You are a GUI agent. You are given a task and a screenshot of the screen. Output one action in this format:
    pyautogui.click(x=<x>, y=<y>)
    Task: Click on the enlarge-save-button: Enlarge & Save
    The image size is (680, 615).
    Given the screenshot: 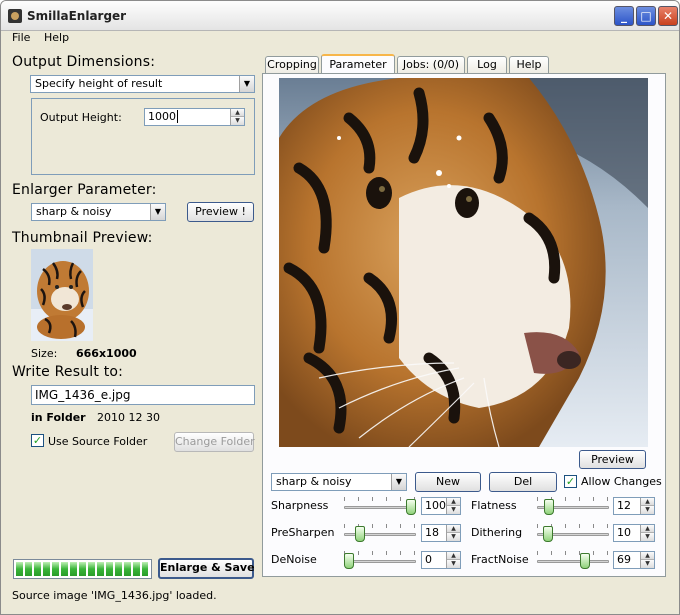 What is the action you would take?
    pyautogui.click(x=206, y=568)
    